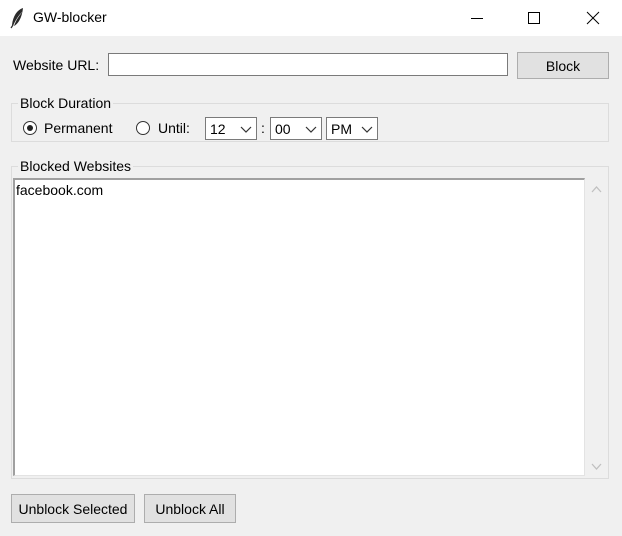  Describe the element at coordinates (16, 18) in the screenshot. I see `feather-icon` at that location.